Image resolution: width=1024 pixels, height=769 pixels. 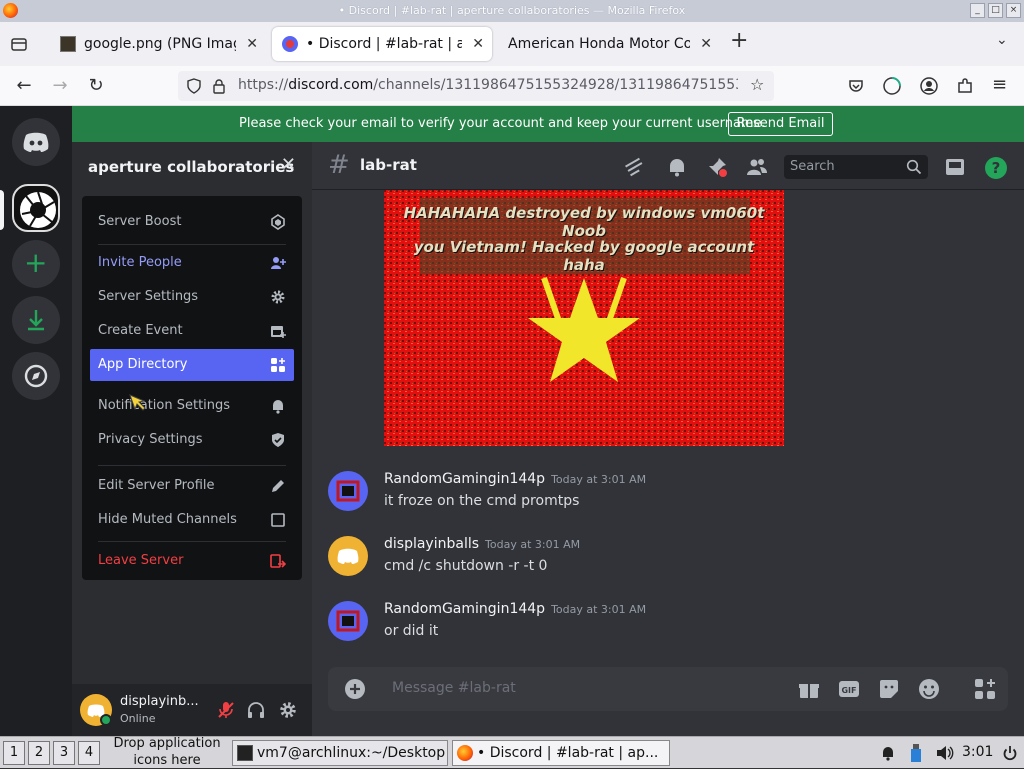 I want to click on app-menu-icon: ≡, so click(x=999, y=84).